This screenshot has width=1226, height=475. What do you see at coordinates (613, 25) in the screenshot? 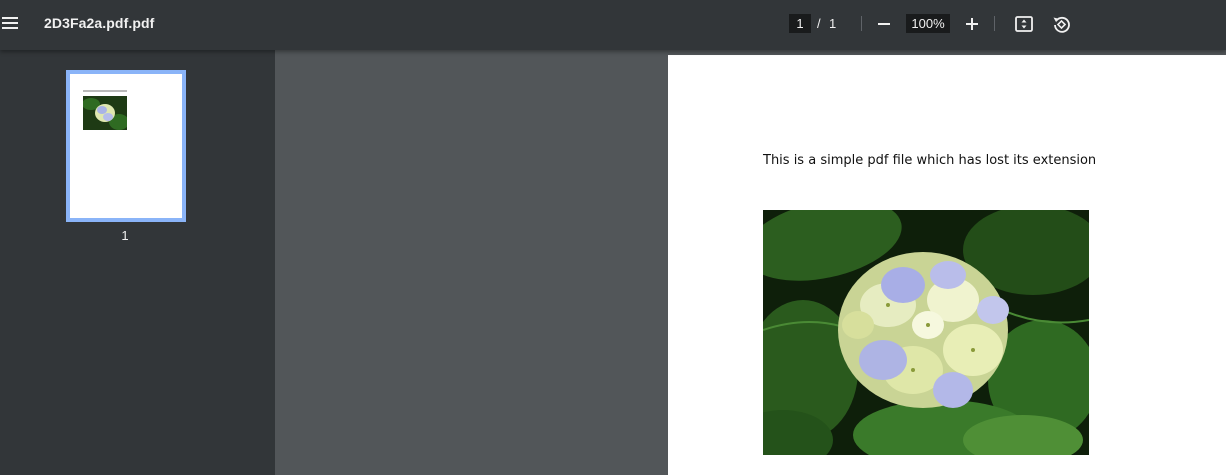
I see `pdf-toolbar: 2D3Fa2a.pdf.pdf / 1` at bounding box center [613, 25].